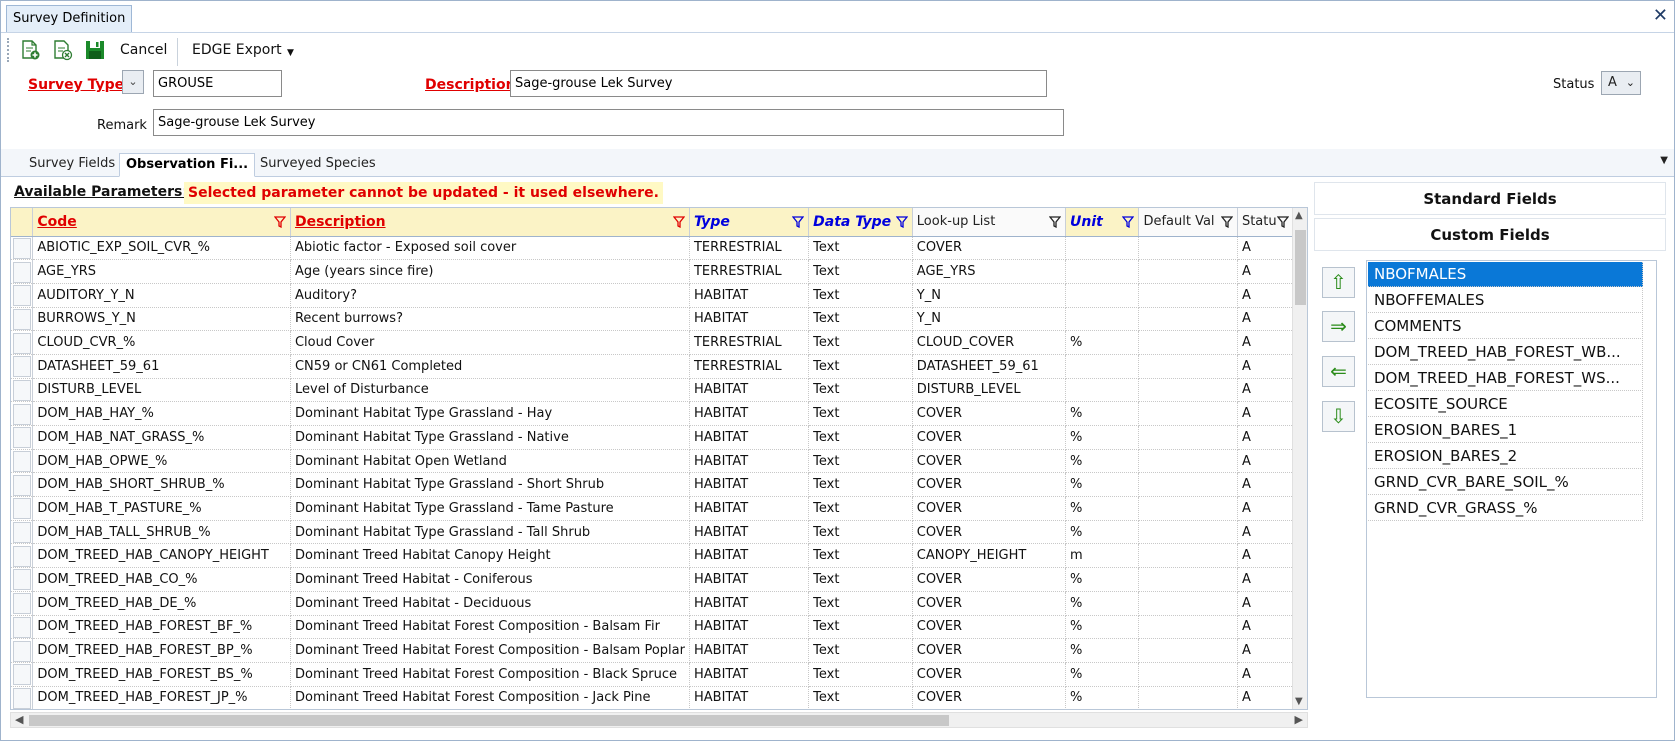  Describe the element at coordinates (19, 719) in the screenshot. I see `scroll-left-icon: ◀` at that location.